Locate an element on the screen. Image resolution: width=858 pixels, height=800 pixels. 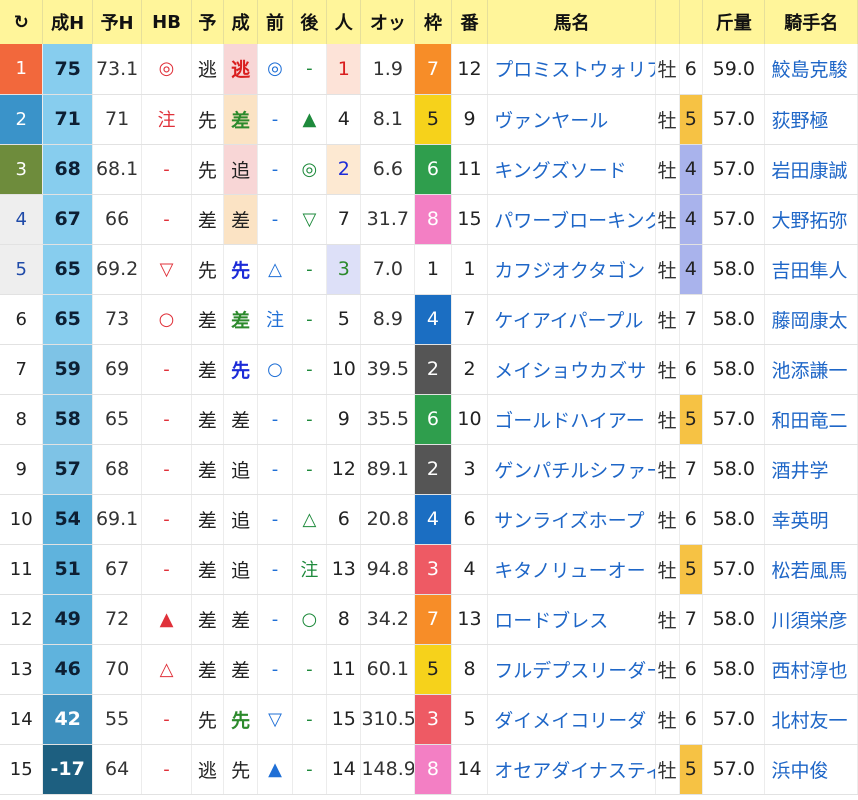
jockey-name-link: 浜中俊 is located at coordinates (811, 769).